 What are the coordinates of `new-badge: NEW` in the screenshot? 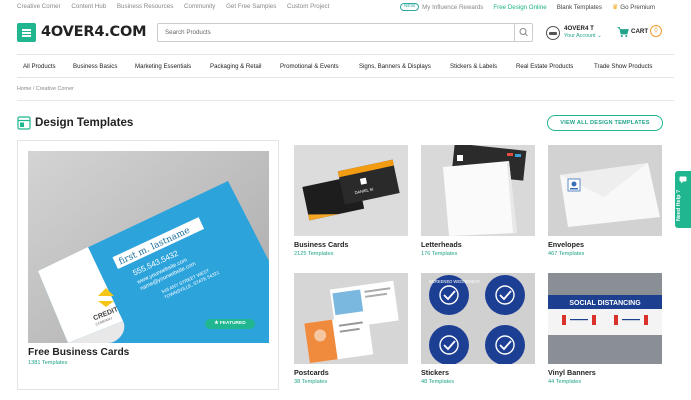 It's located at (409, 7).